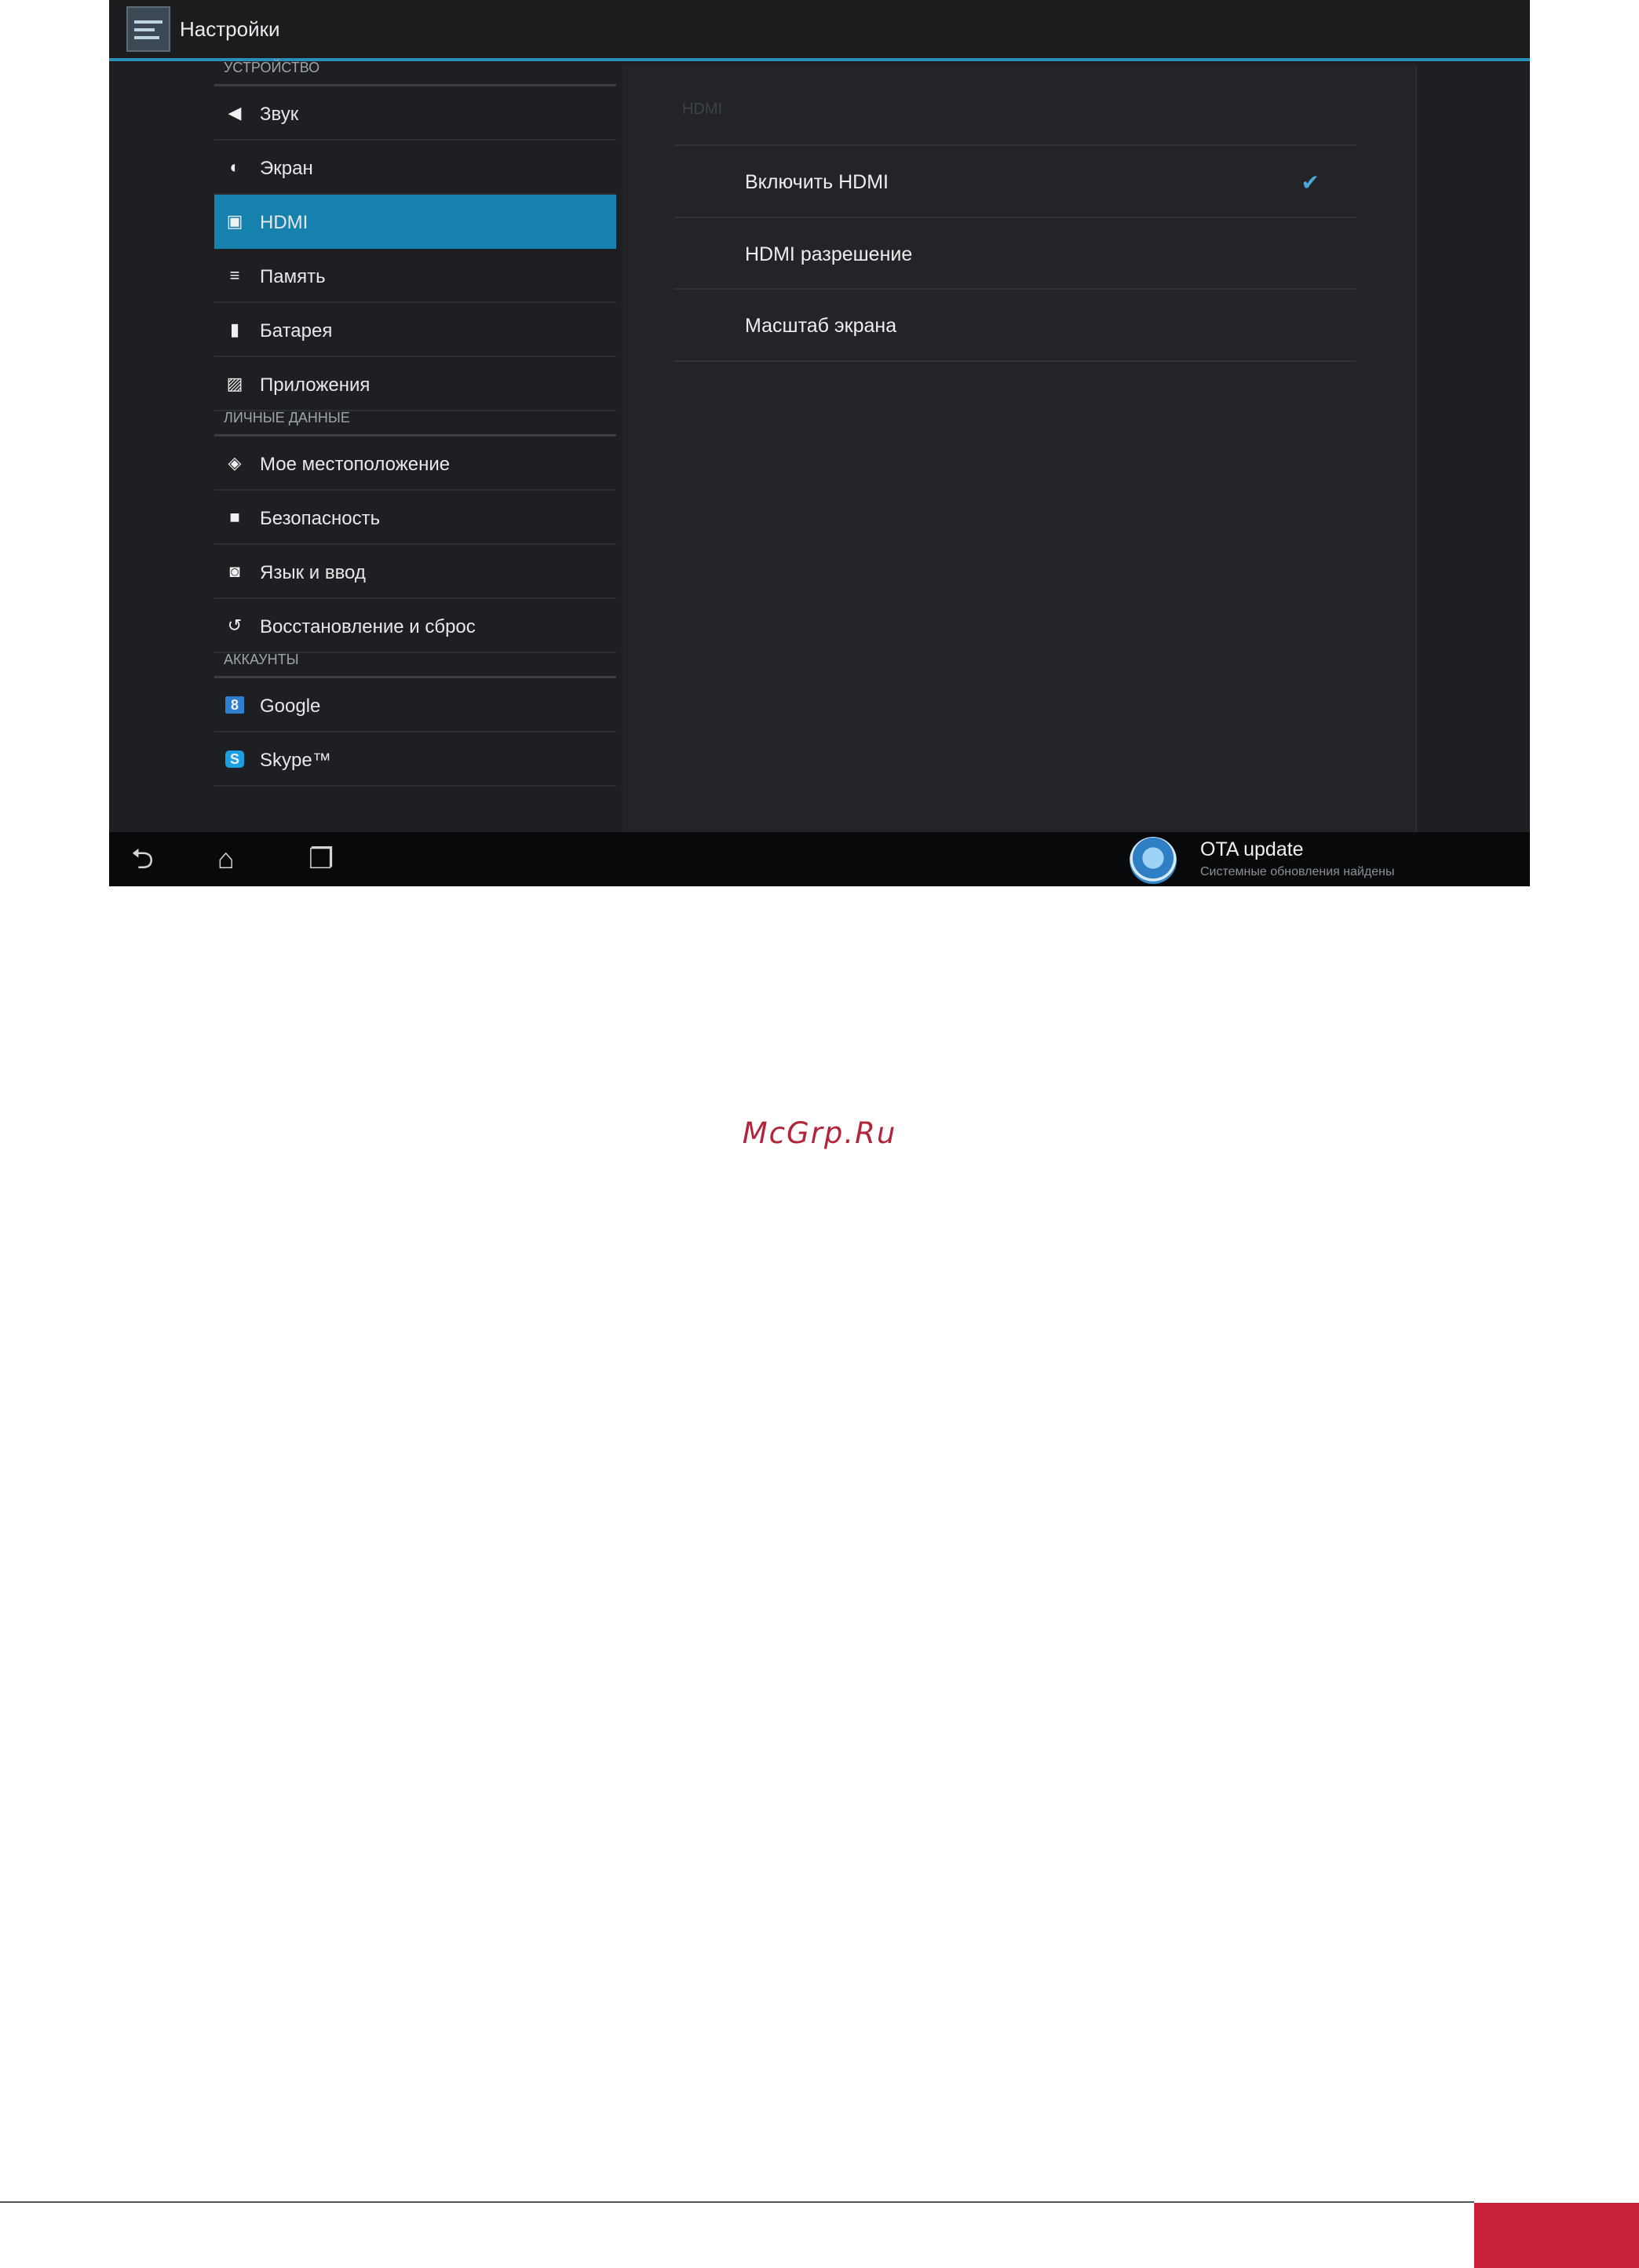 Image resolution: width=1639 pixels, height=2268 pixels. What do you see at coordinates (702, 109) in the screenshot?
I see `detail-header: HDMI` at bounding box center [702, 109].